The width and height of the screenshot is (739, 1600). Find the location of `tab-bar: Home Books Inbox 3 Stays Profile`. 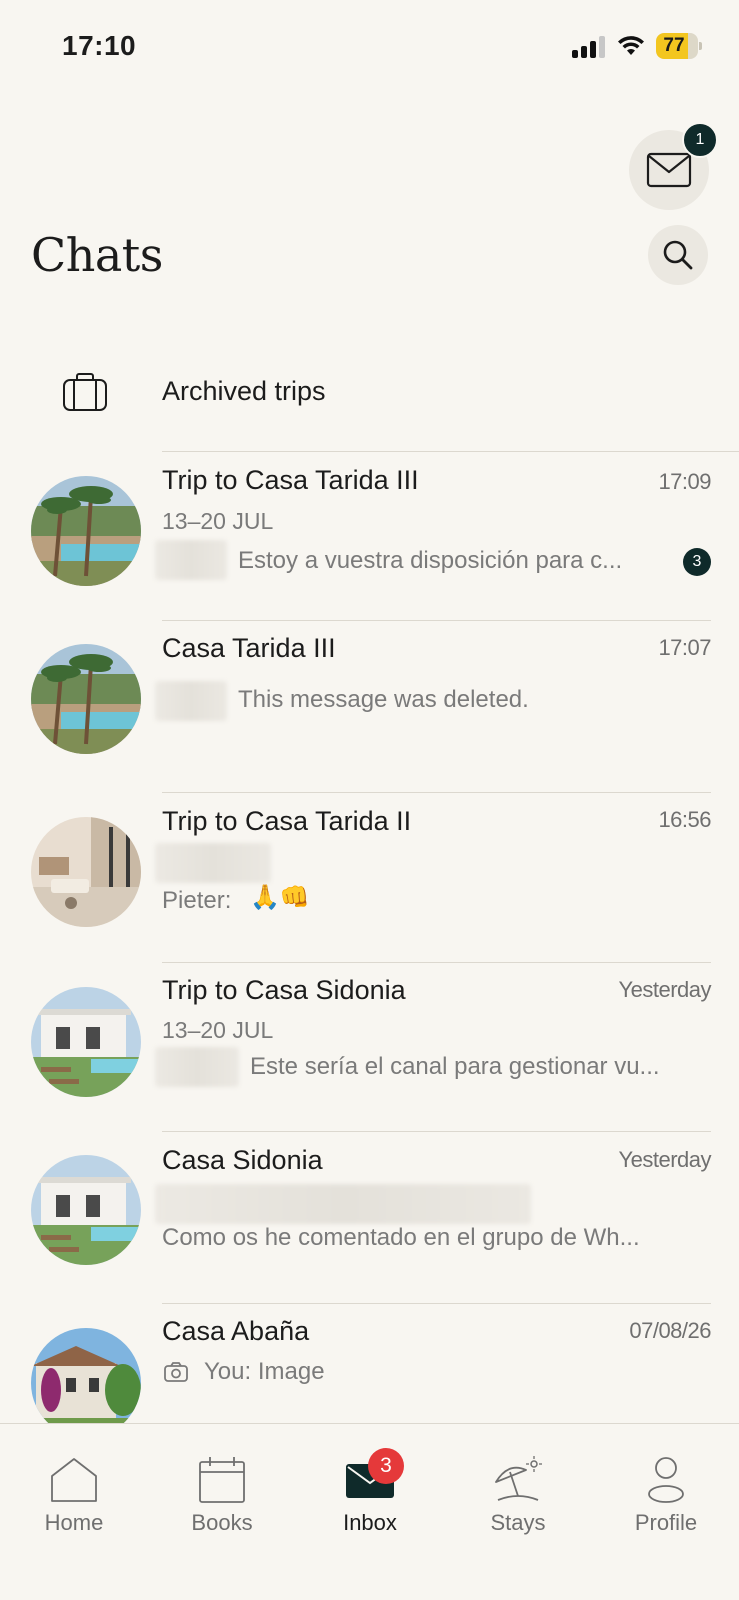

tab-bar: Home Books Inbox 3 Stays Profile is located at coordinates (369, 1511).